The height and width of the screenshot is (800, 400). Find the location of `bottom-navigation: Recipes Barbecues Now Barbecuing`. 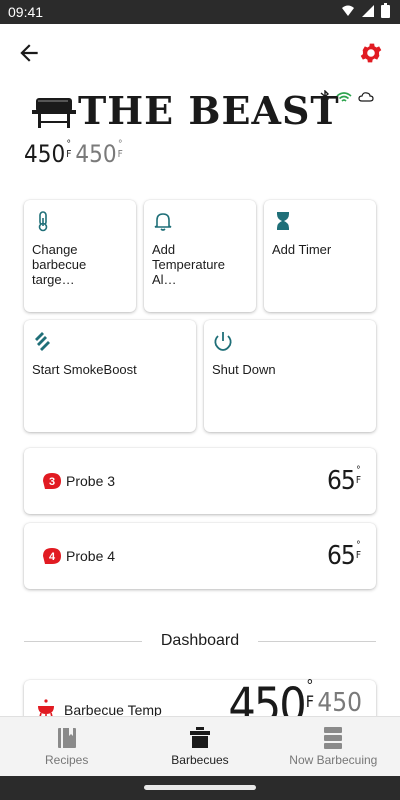

bottom-navigation: Recipes Barbecues Now Barbecuing is located at coordinates (200, 746).